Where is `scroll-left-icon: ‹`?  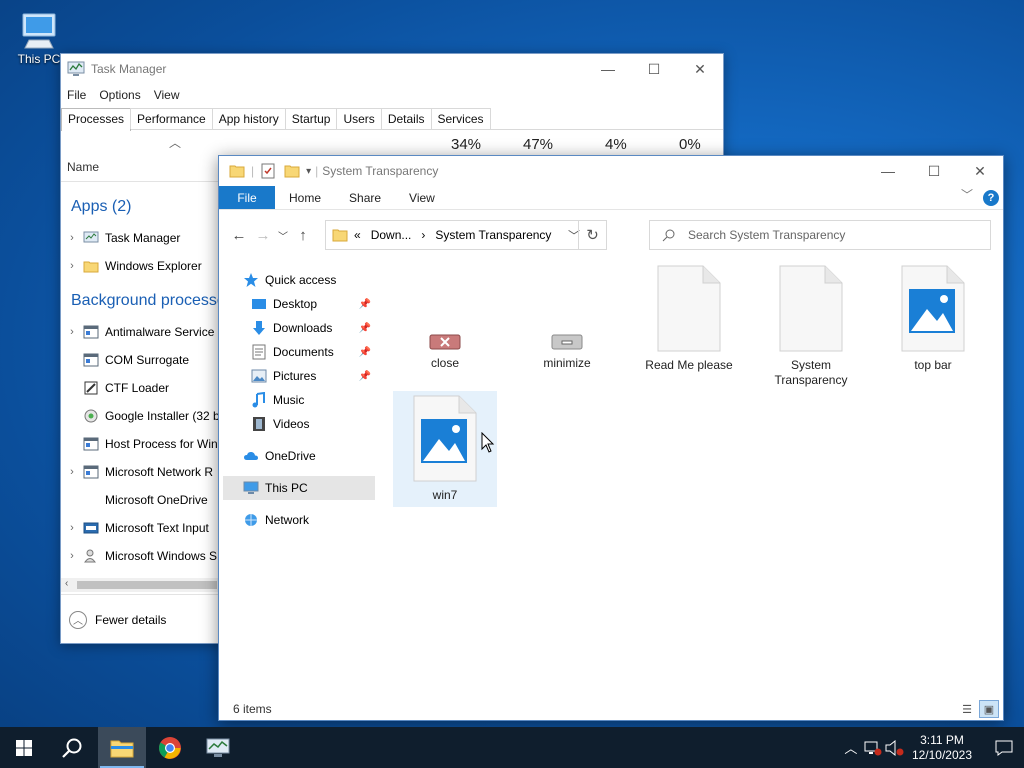
scroll-left-icon: ‹ is located at coordinates (66, 583).